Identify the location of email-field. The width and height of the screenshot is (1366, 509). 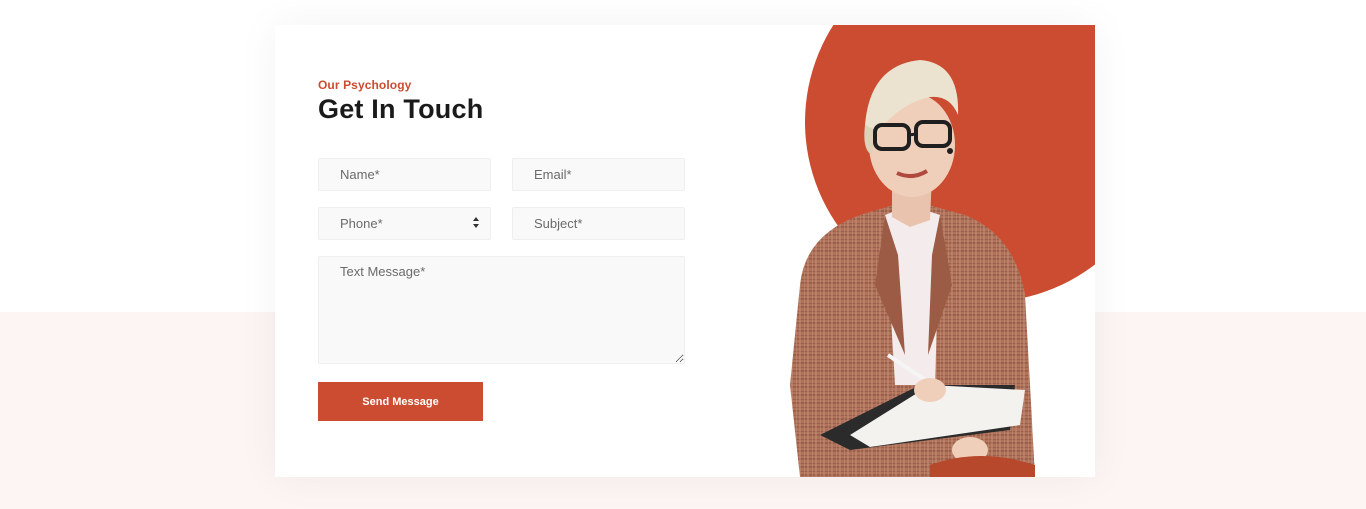
(598, 174).